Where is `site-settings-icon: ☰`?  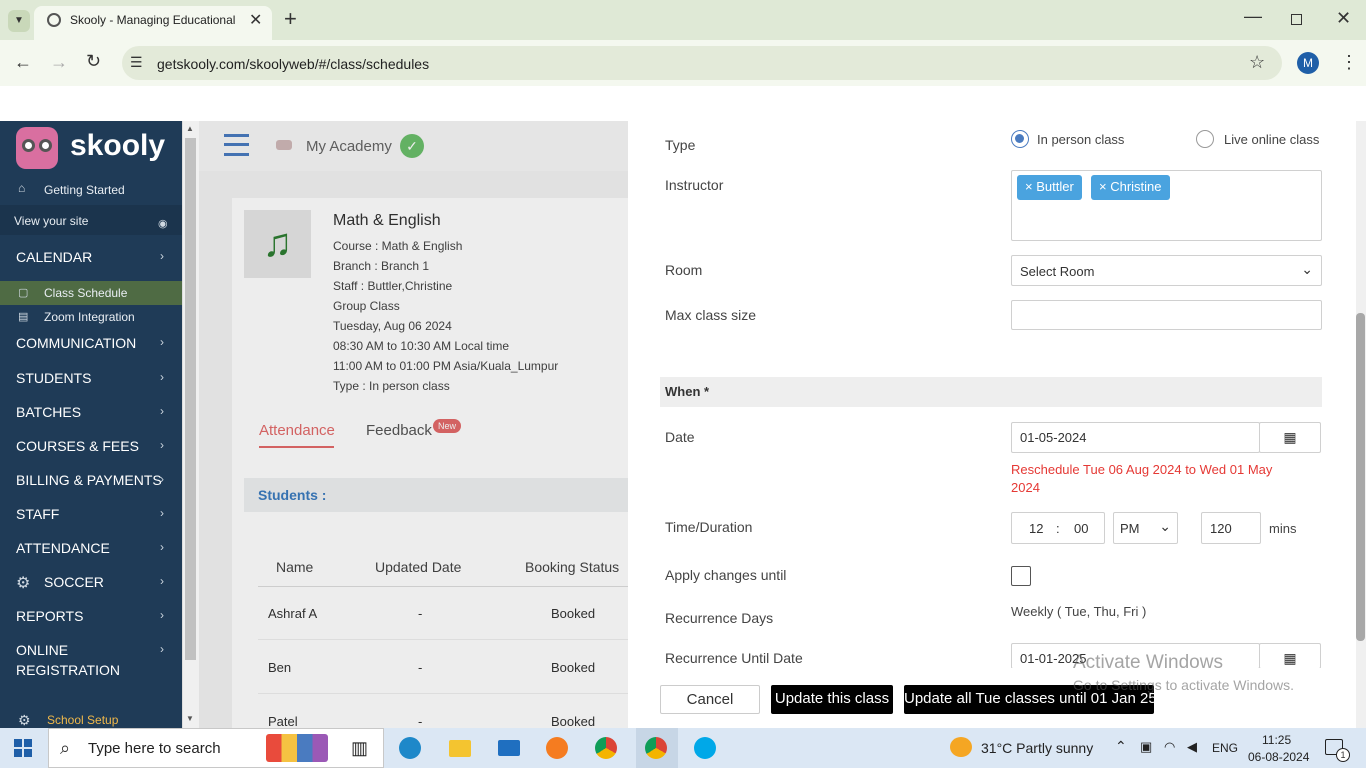
site-settings-icon: ☰ is located at coordinates (136, 62).